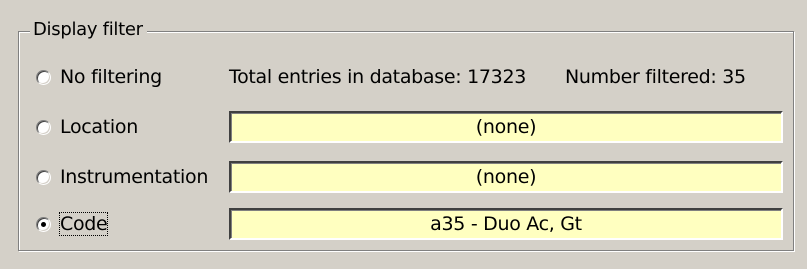  I want to click on number-filtered-text: Number filtered: 35, so click(655, 77).